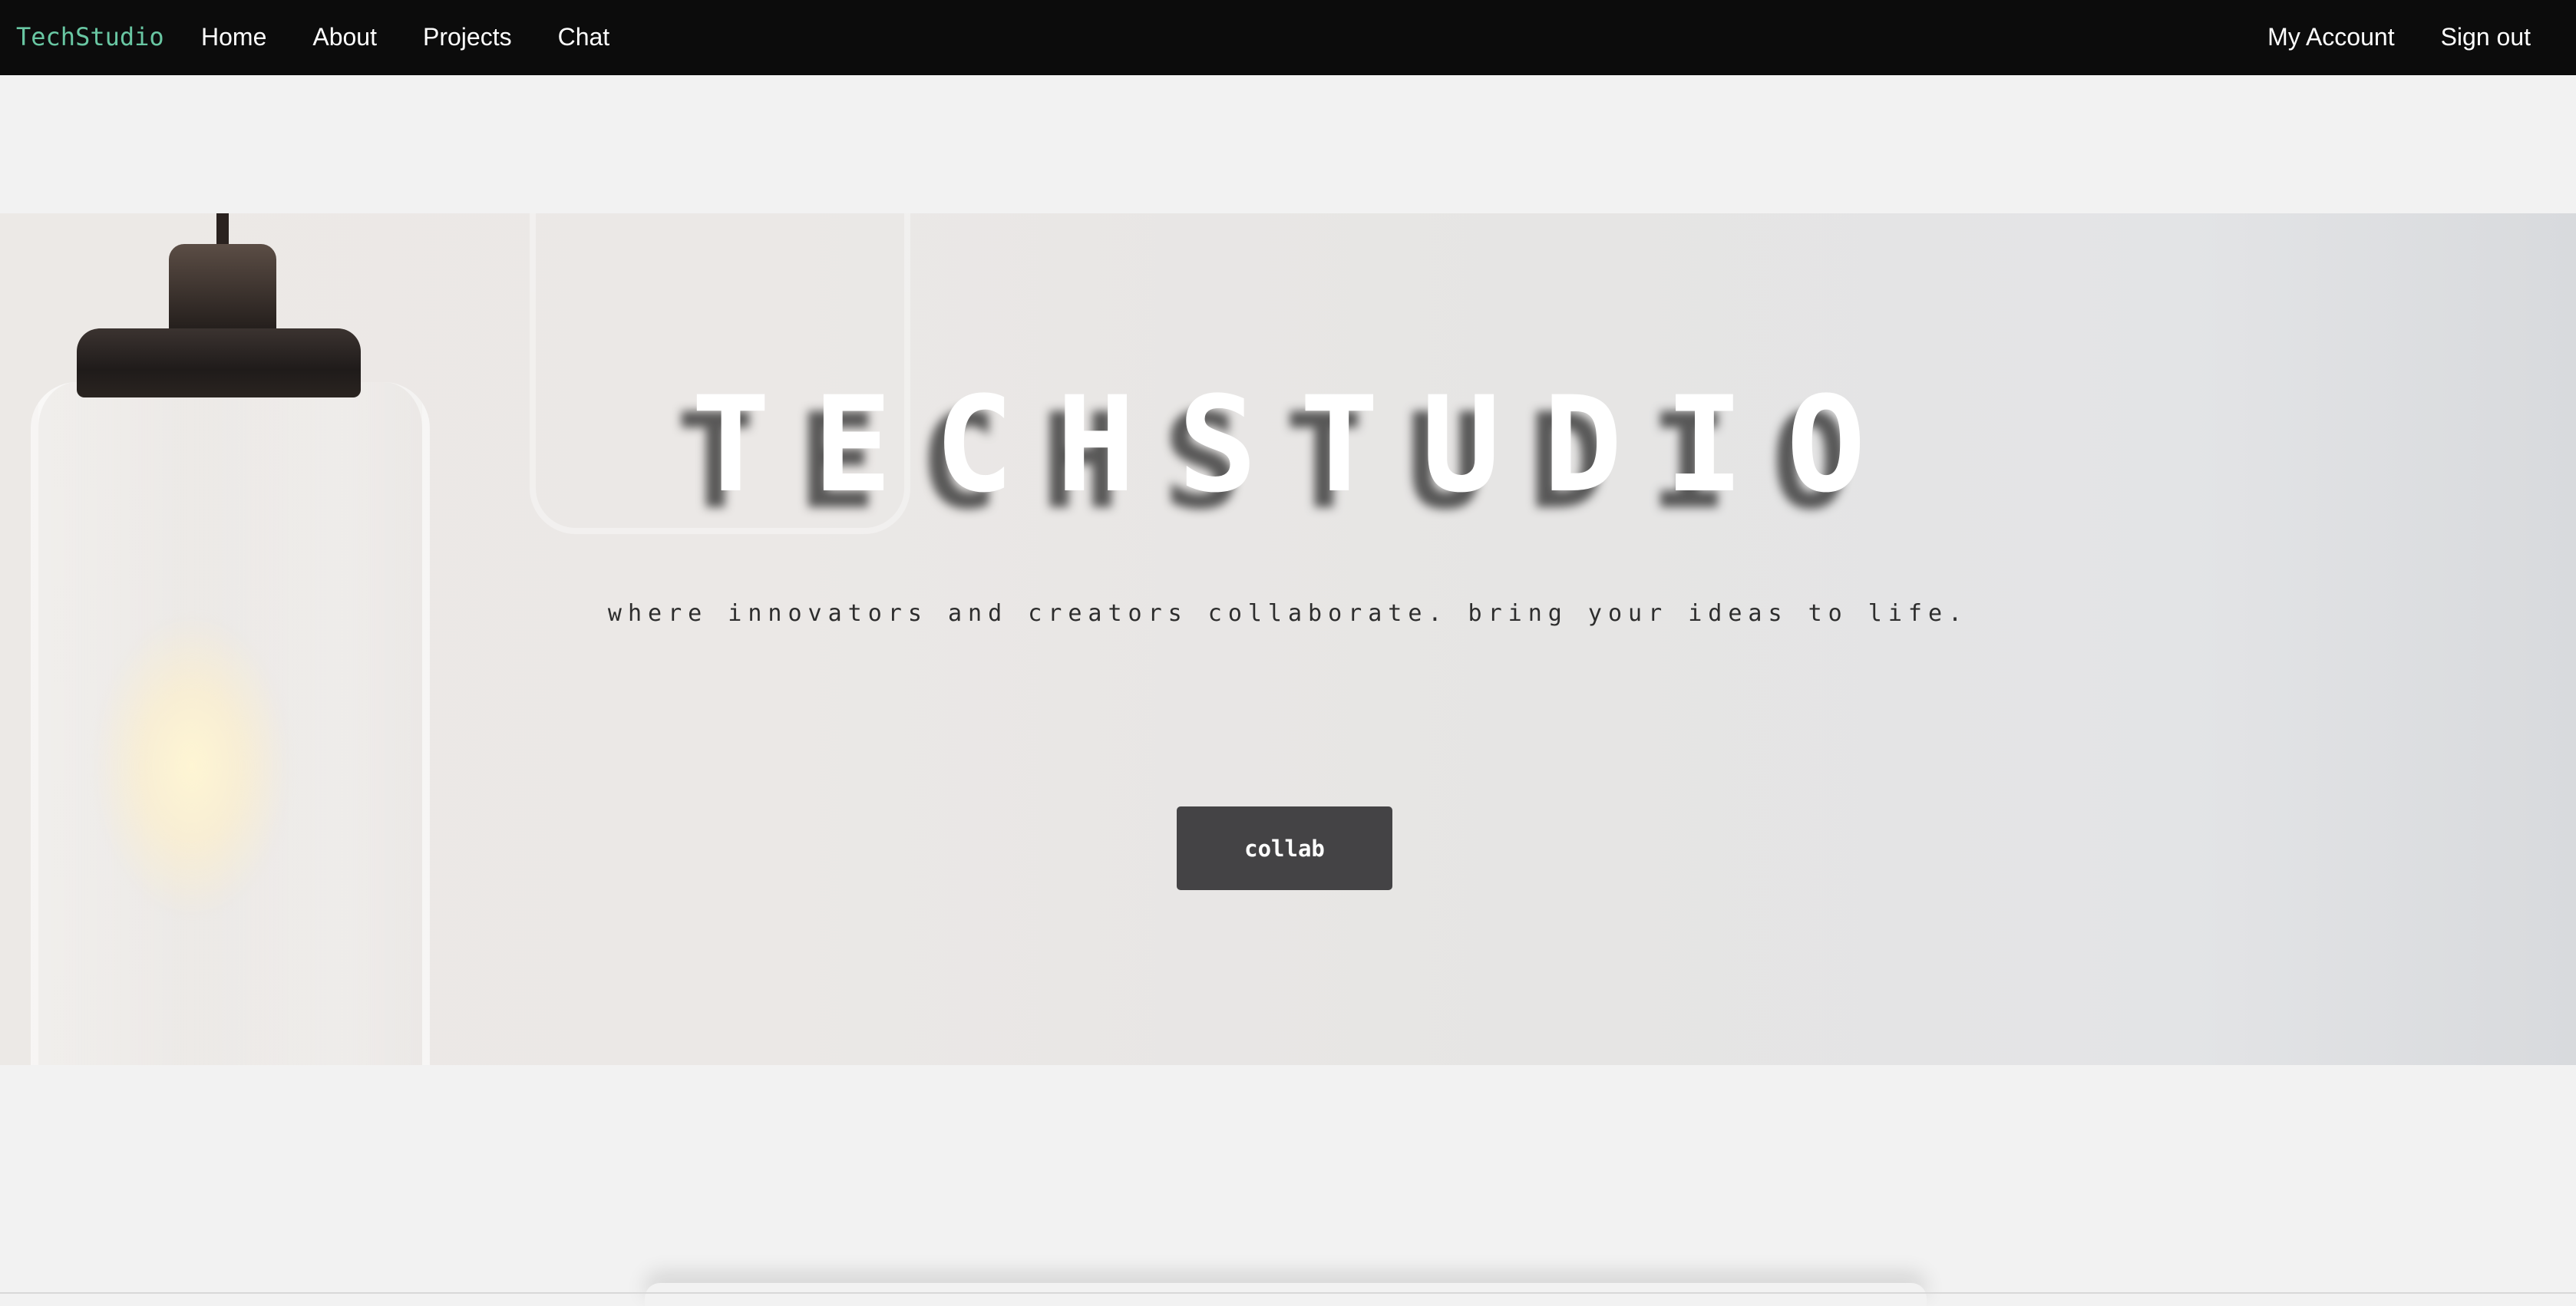 The height and width of the screenshot is (1306, 2576). What do you see at coordinates (2330, 37) in the screenshot?
I see `nav-link-my-account: My Account` at bounding box center [2330, 37].